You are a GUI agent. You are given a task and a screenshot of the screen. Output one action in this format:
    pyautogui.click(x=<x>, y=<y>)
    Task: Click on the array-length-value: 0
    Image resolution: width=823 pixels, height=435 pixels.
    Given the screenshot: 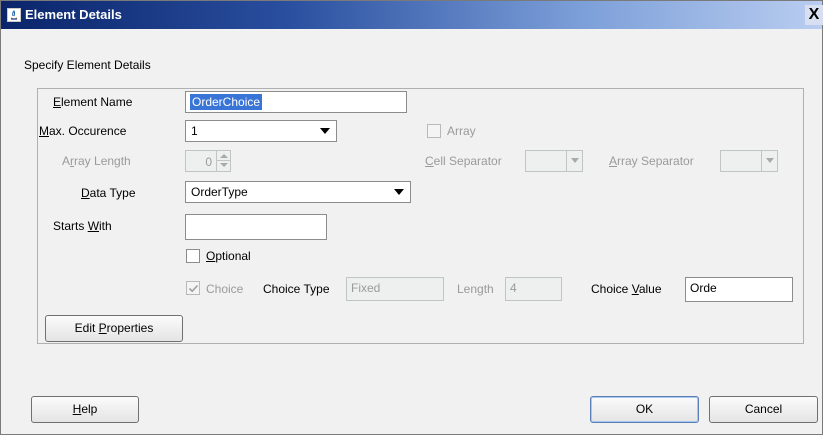 What is the action you would take?
    pyautogui.click(x=208, y=162)
    